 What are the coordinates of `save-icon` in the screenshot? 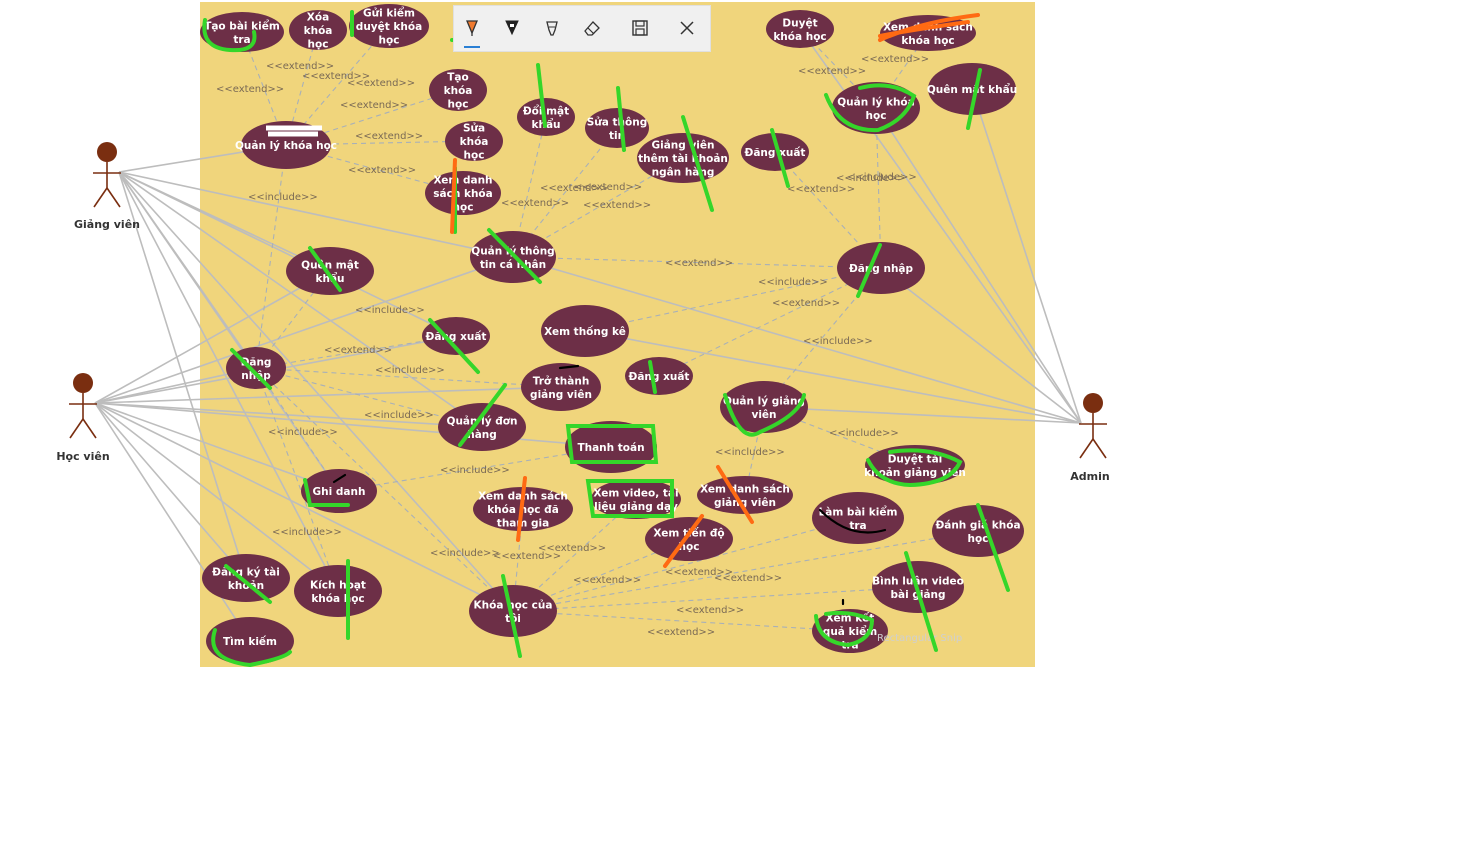 It's located at (640, 28).